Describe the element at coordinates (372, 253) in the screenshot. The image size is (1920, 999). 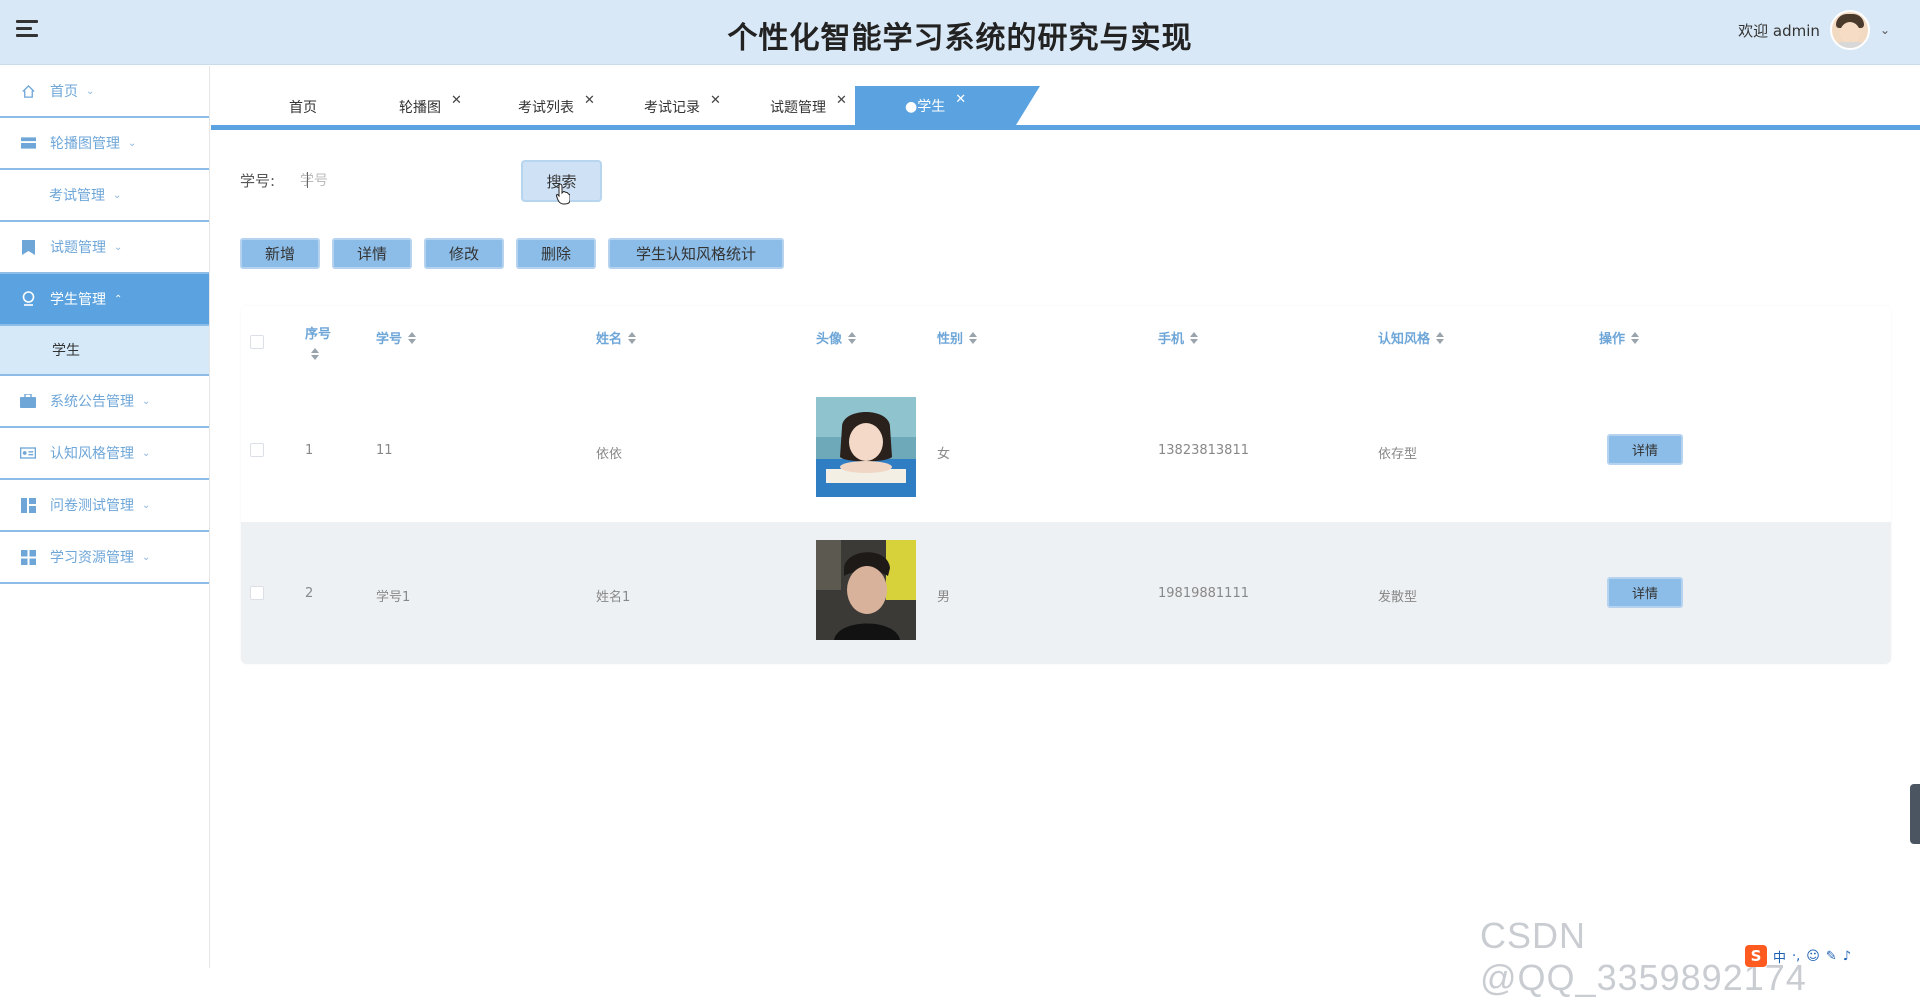
I see `detail-button: 详情` at that location.